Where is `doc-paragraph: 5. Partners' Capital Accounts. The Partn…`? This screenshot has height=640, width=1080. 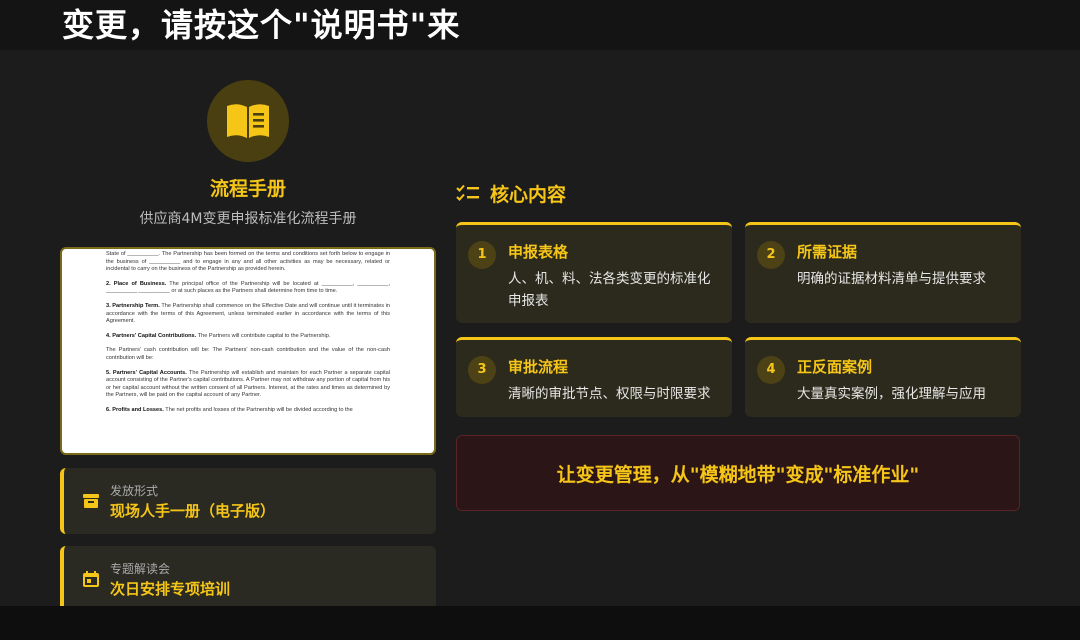 doc-paragraph: 5. Partners' Capital Accounts. The Partn… is located at coordinates (248, 384).